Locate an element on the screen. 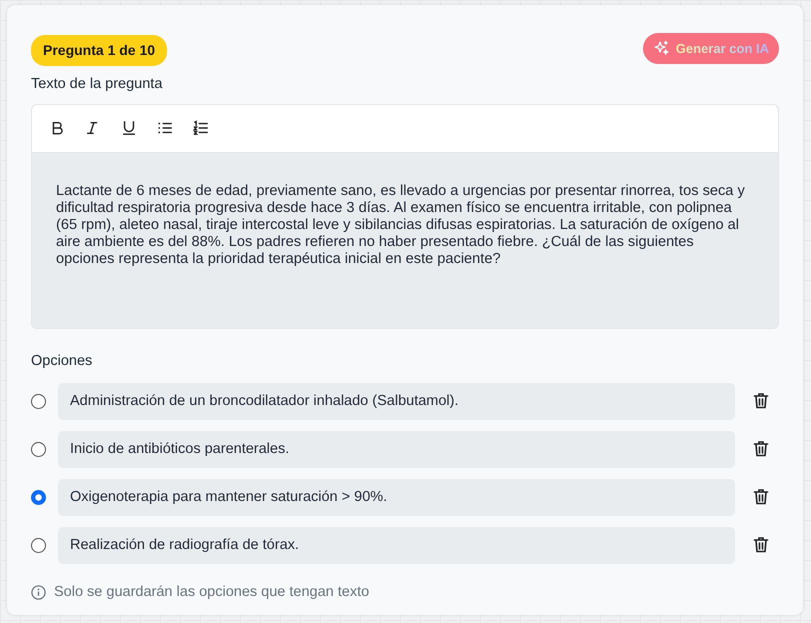  sparkle-icon is located at coordinates (661, 48).